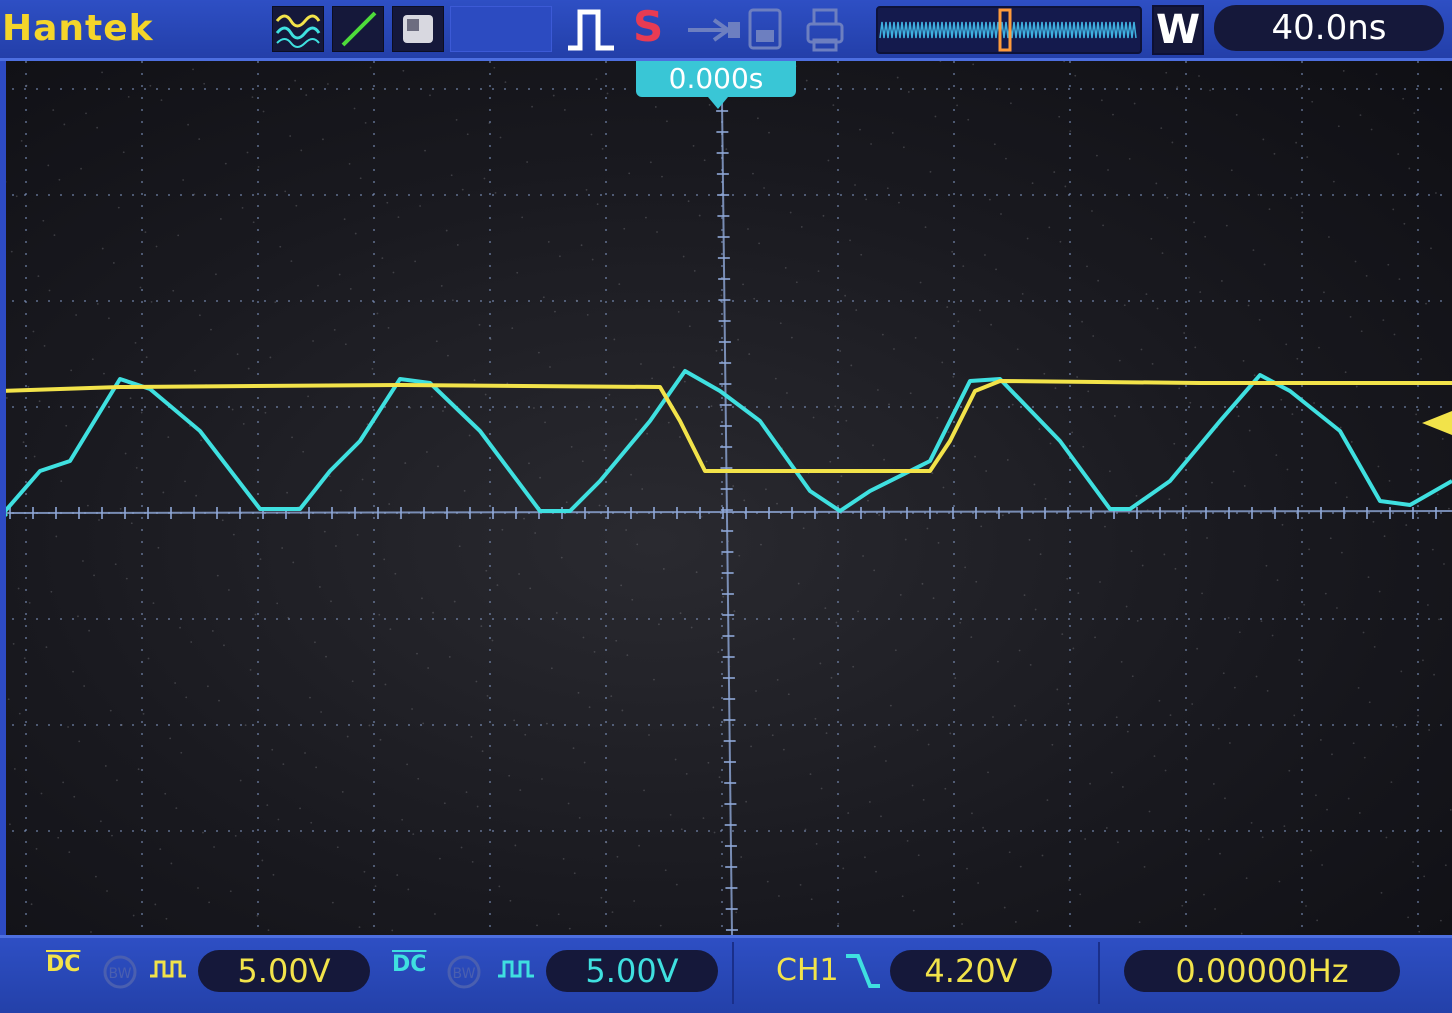  Describe the element at coordinates (825, 30) in the screenshot. I see `print-icon` at that location.